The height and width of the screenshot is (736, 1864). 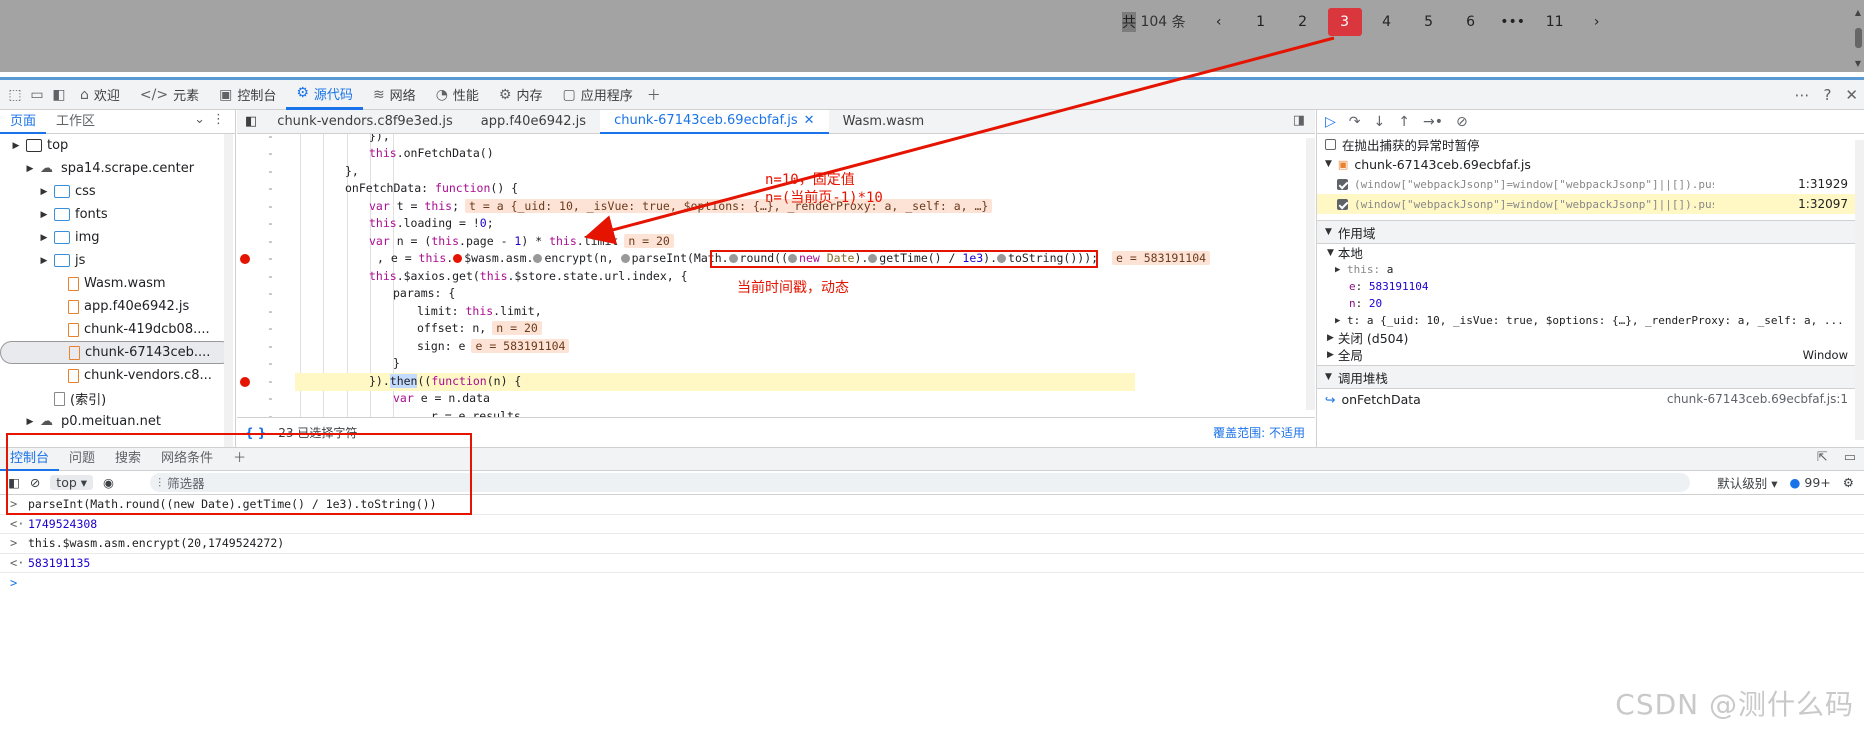 I want to click on toggle-debugger-icon: ◨, so click(x=1299, y=120).